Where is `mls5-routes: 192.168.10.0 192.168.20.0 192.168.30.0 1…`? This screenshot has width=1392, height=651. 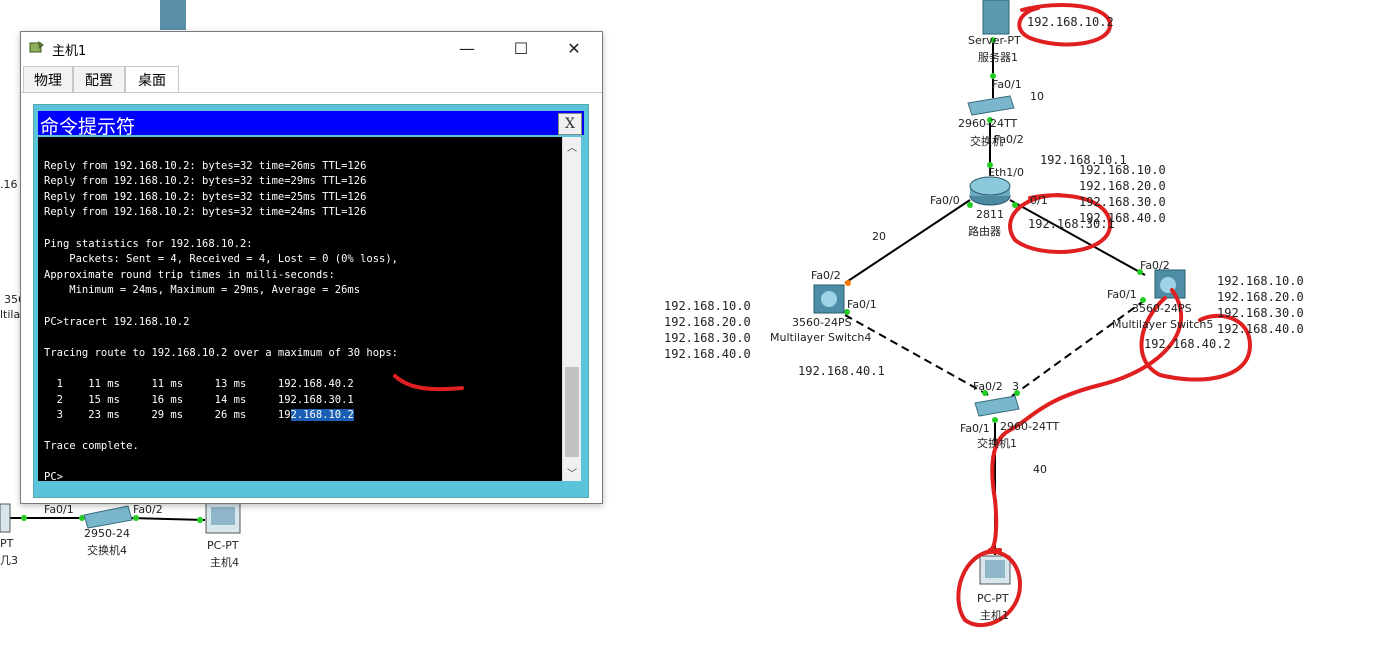
mls5-routes: 192.168.10.0 192.168.20.0 192.168.30.0 1… is located at coordinates (1260, 305).